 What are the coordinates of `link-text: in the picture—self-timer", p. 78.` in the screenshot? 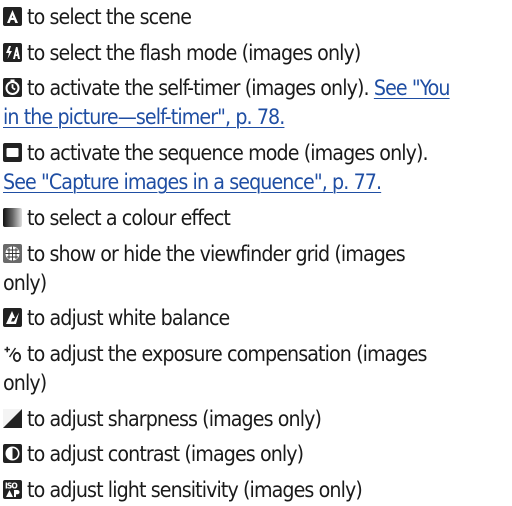 It's located at (144, 117).